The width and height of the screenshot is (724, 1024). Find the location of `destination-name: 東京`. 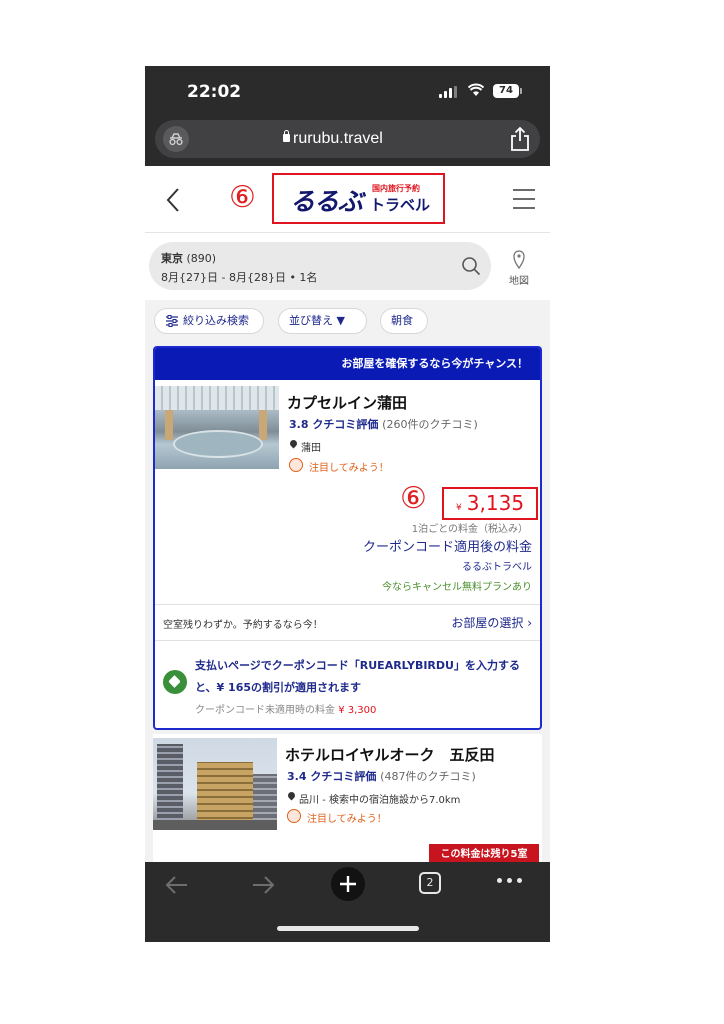

destination-name: 東京 is located at coordinates (172, 258).